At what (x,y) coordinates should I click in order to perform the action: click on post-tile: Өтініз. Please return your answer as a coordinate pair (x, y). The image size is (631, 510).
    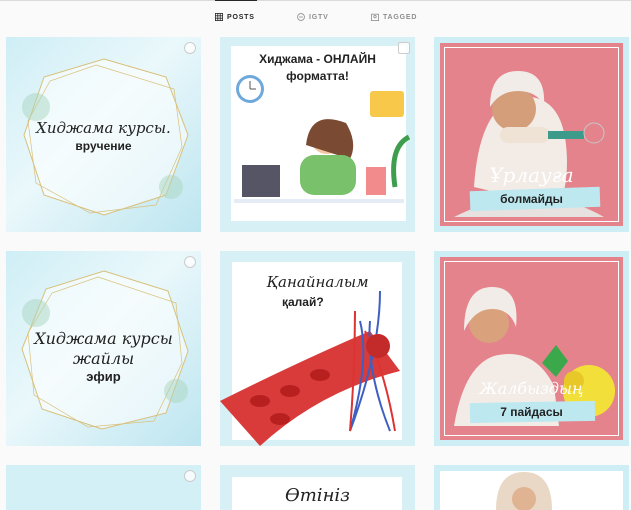
    Looking at the image, I should click on (317, 487).